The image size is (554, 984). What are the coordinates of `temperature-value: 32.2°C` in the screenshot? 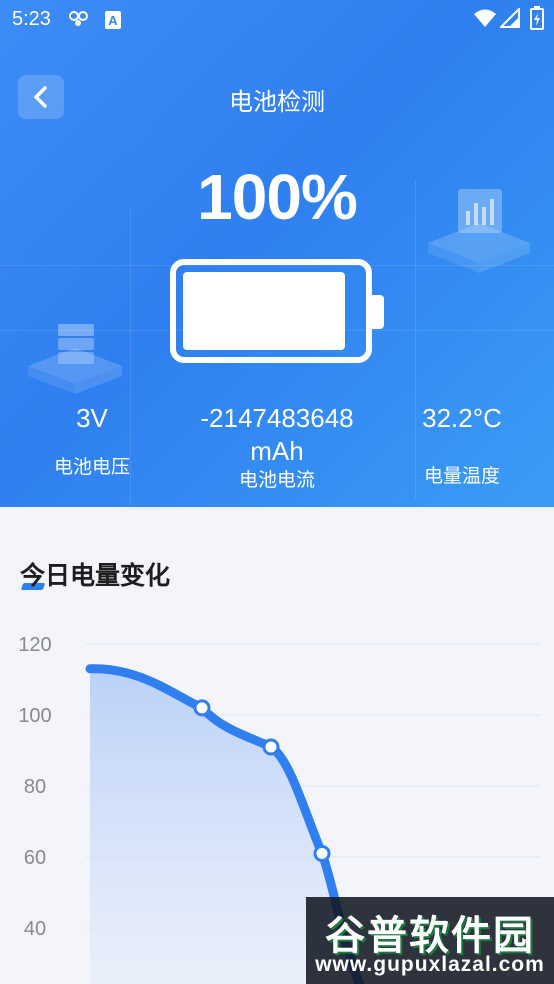 It's located at (462, 418).